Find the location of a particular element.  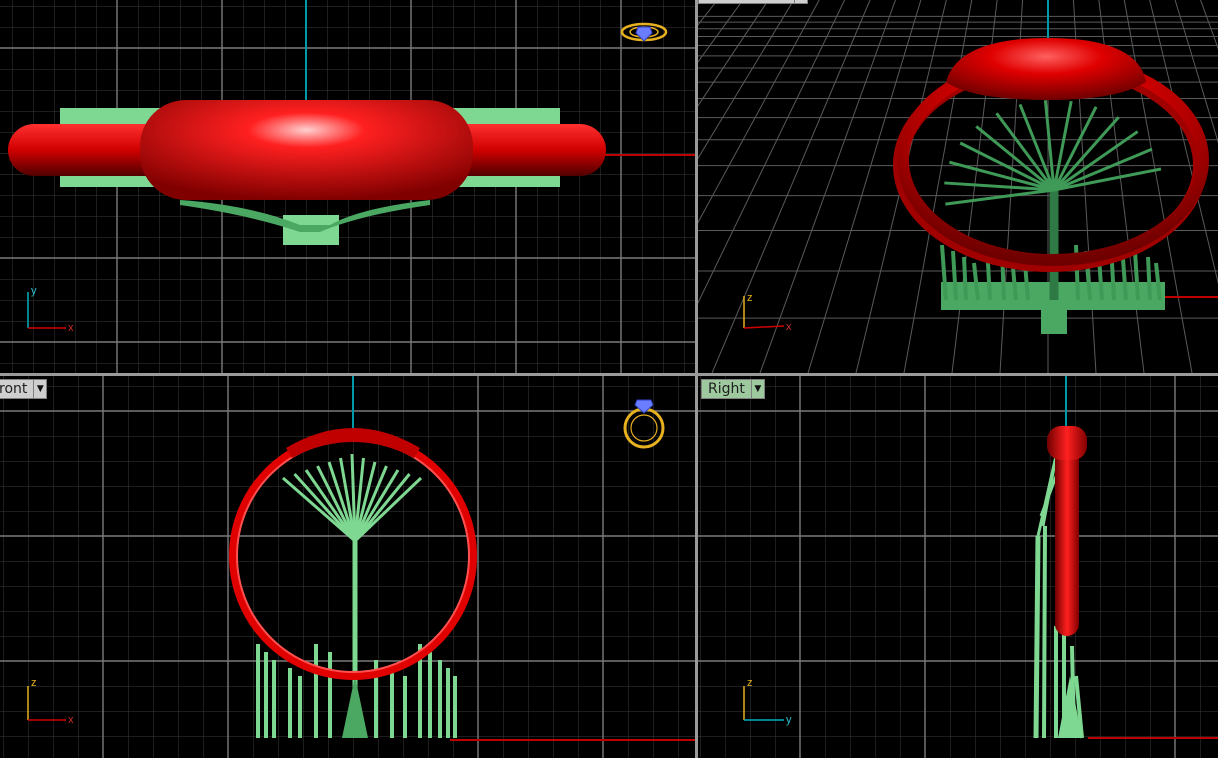

viewport-title: Right is located at coordinates (726, 389).